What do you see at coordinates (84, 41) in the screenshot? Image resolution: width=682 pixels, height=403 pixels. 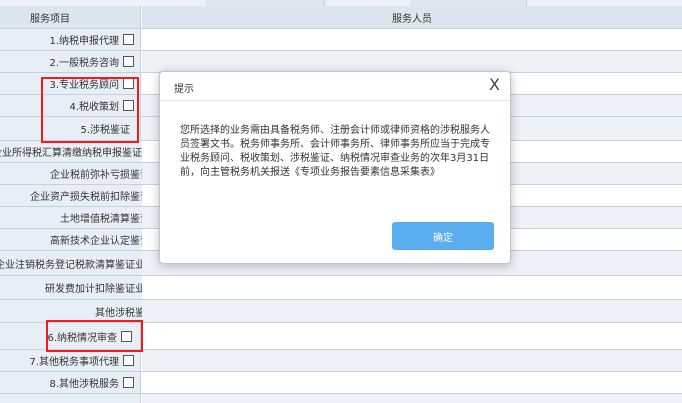 I see `service-item-label: 1.纳税申报代理` at bounding box center [84, 41].